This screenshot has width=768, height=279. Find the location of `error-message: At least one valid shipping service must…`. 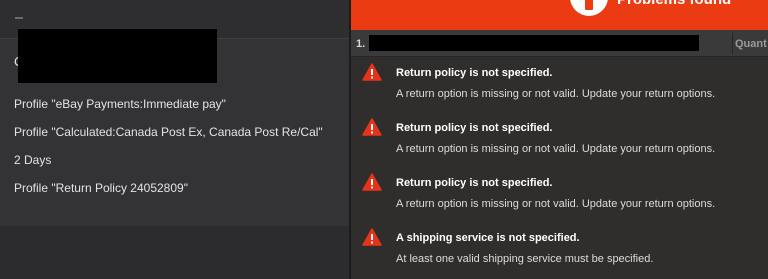

error-message: At least one valid shipping service must… is located at coordinates (525, 259).